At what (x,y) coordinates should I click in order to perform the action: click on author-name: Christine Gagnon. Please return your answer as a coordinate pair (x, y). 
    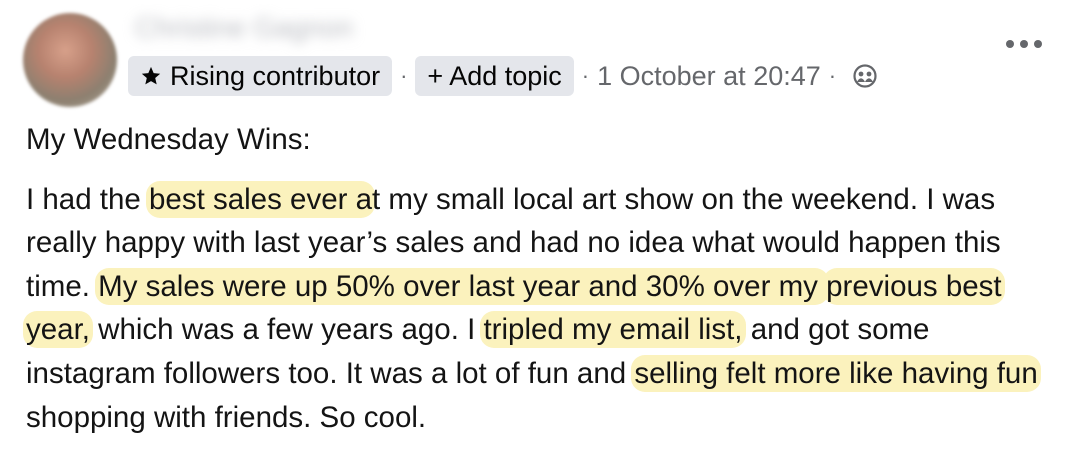
    Looking at the image, I should click on (260, 30).